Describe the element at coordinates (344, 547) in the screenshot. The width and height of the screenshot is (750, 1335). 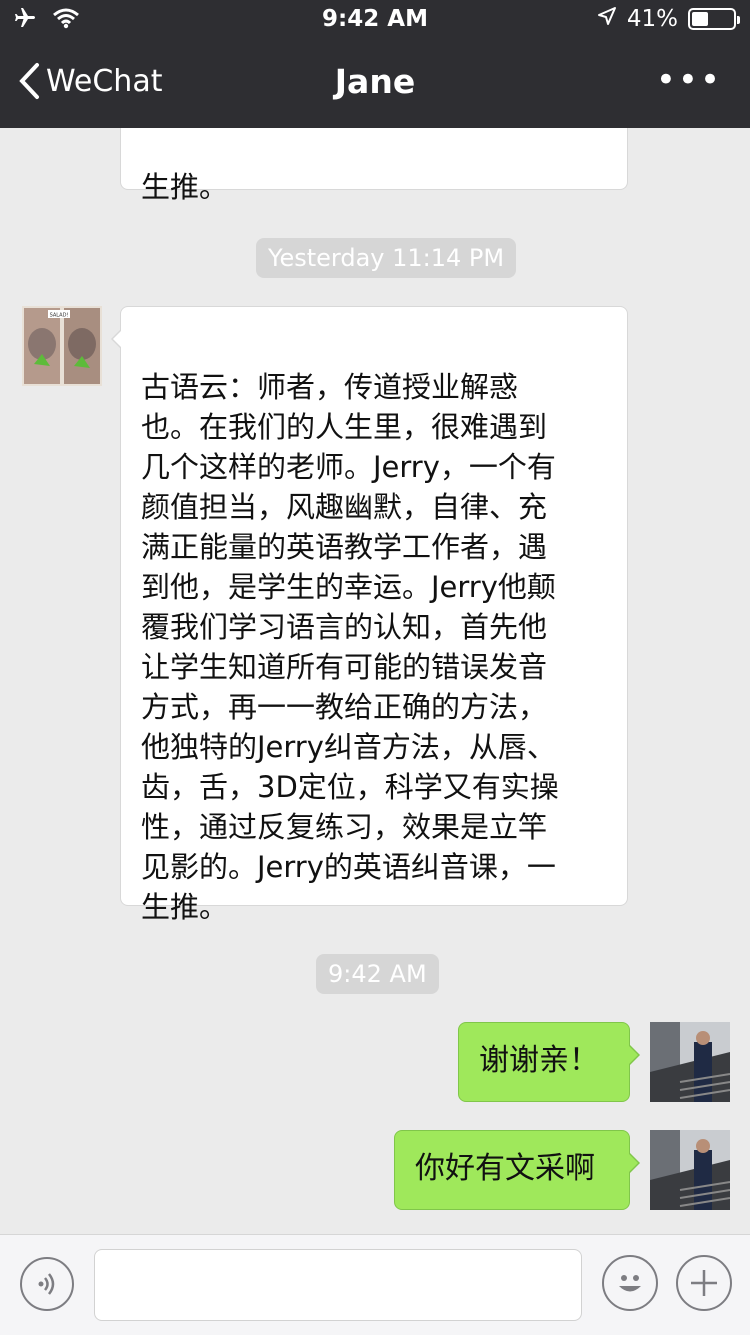
I see `message-line: 满正能量的英语教学工作者，遇` at that location.